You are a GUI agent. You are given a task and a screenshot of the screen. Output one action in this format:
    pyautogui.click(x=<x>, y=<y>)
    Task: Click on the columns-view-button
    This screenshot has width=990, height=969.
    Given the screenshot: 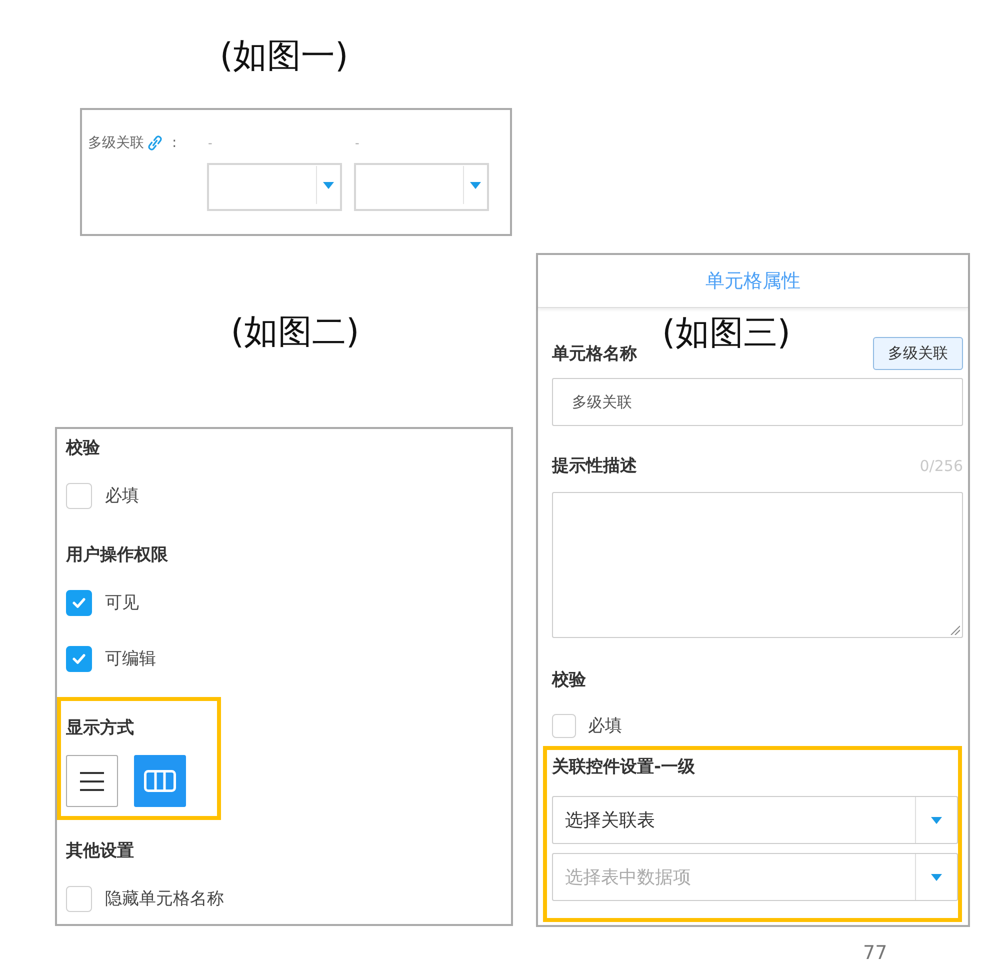 What is the action you would take?
    pyautogui.click(x=160, y=781)
    